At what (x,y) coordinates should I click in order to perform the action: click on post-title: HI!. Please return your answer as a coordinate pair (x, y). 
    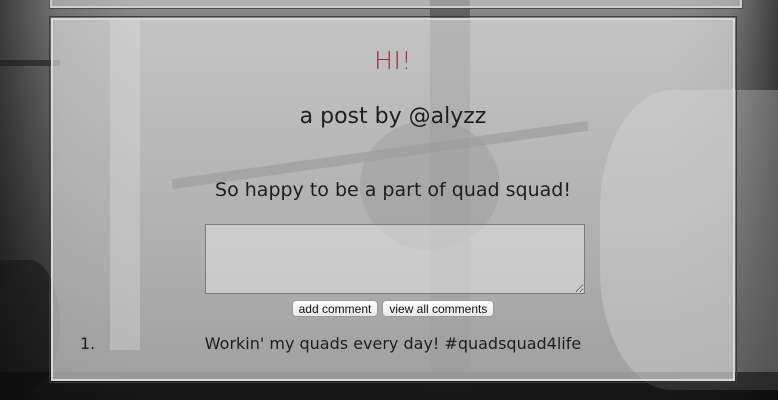
    Looking at the image, I should click on (393, 60).